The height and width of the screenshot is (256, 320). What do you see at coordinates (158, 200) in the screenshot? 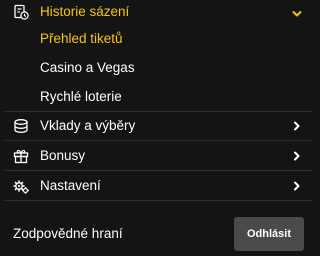
I see `divider` at bounding box center [158, 200].